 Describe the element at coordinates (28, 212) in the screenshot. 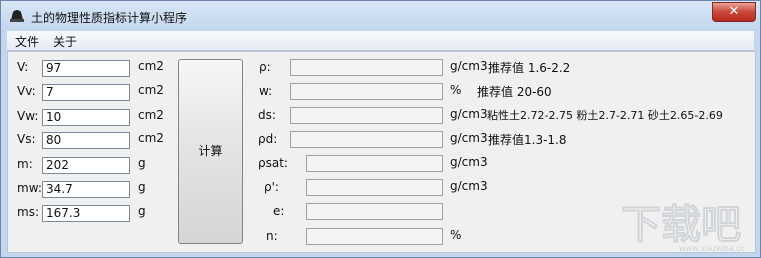

I see `ms-label: ms:` at that location.